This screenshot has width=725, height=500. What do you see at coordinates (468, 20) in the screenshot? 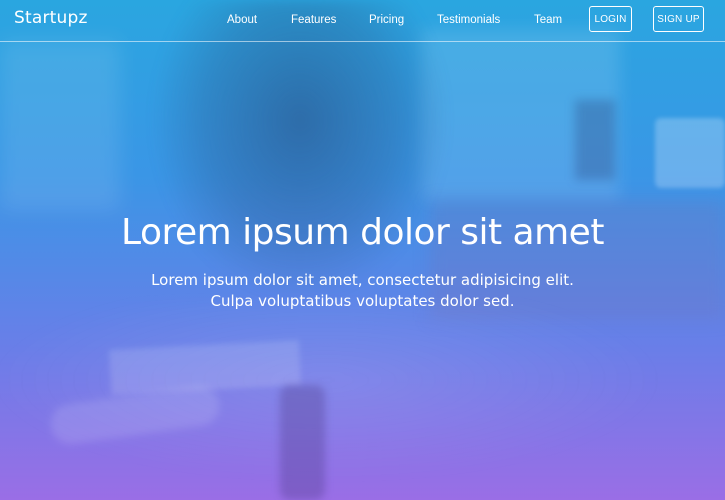
I see `nav-link-testimonials: Testimonials` at bounding box center [468, 20].